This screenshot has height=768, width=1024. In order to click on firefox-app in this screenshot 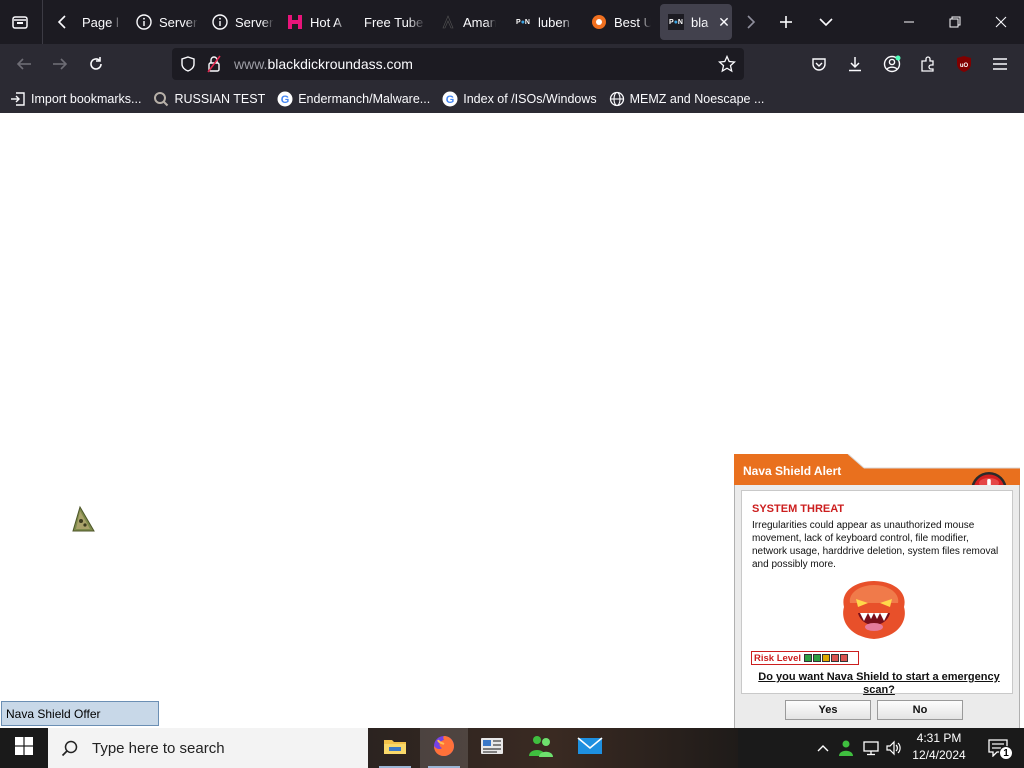, I will do `click(444, 748)`.